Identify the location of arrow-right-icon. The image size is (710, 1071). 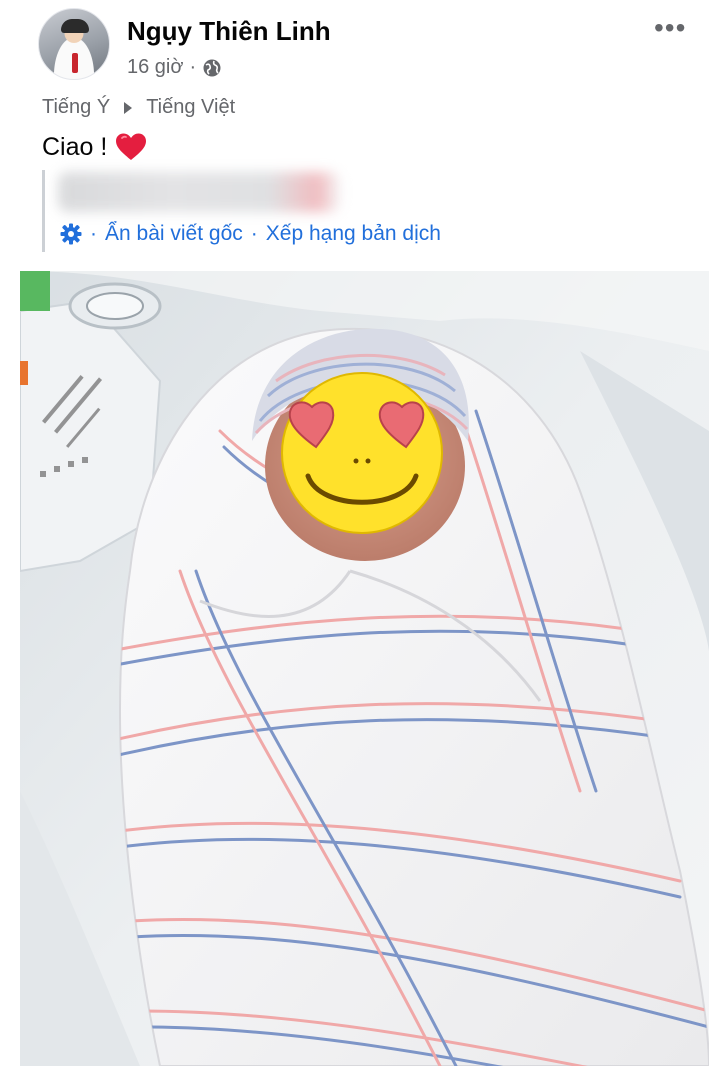
(128, 107).